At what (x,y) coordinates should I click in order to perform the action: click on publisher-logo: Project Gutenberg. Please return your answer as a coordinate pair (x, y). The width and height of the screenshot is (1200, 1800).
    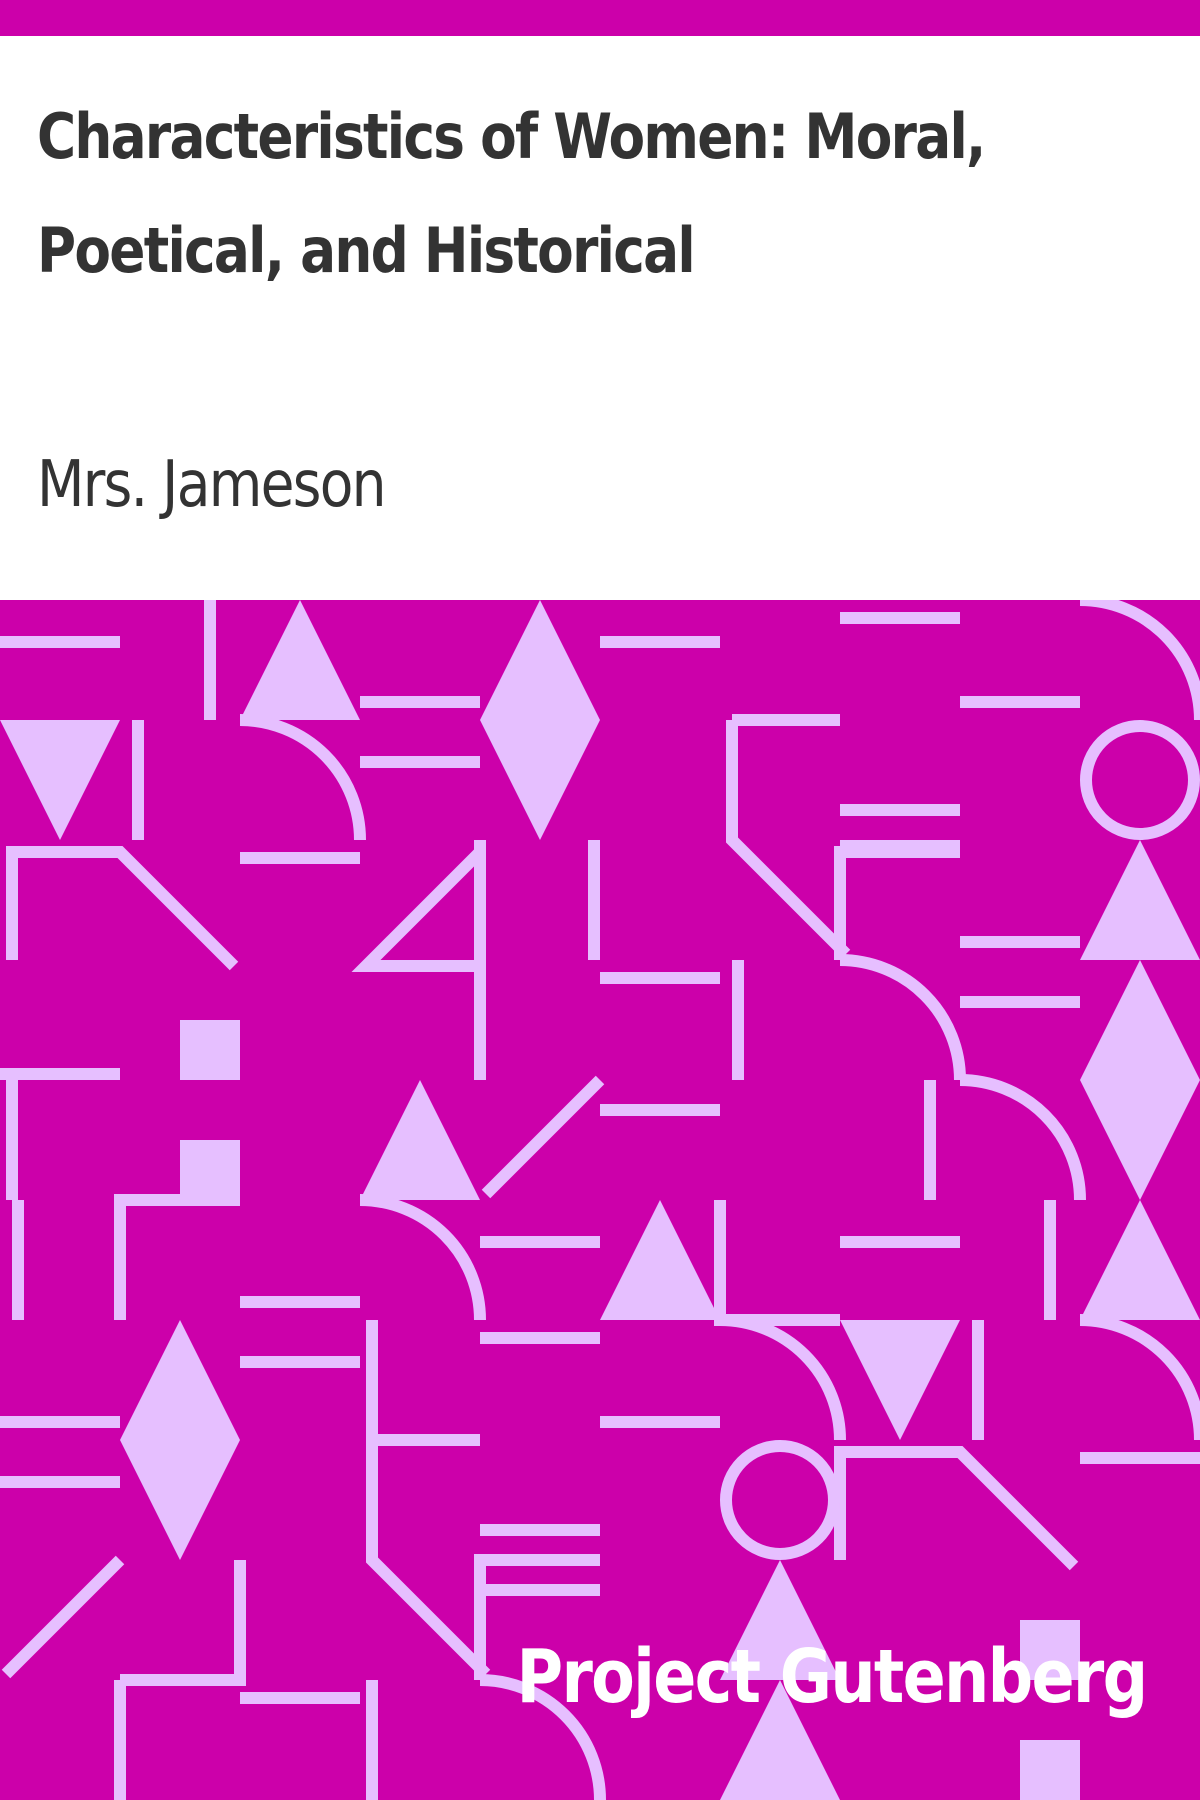
    Looking at the image, I should click on (832, 1677).